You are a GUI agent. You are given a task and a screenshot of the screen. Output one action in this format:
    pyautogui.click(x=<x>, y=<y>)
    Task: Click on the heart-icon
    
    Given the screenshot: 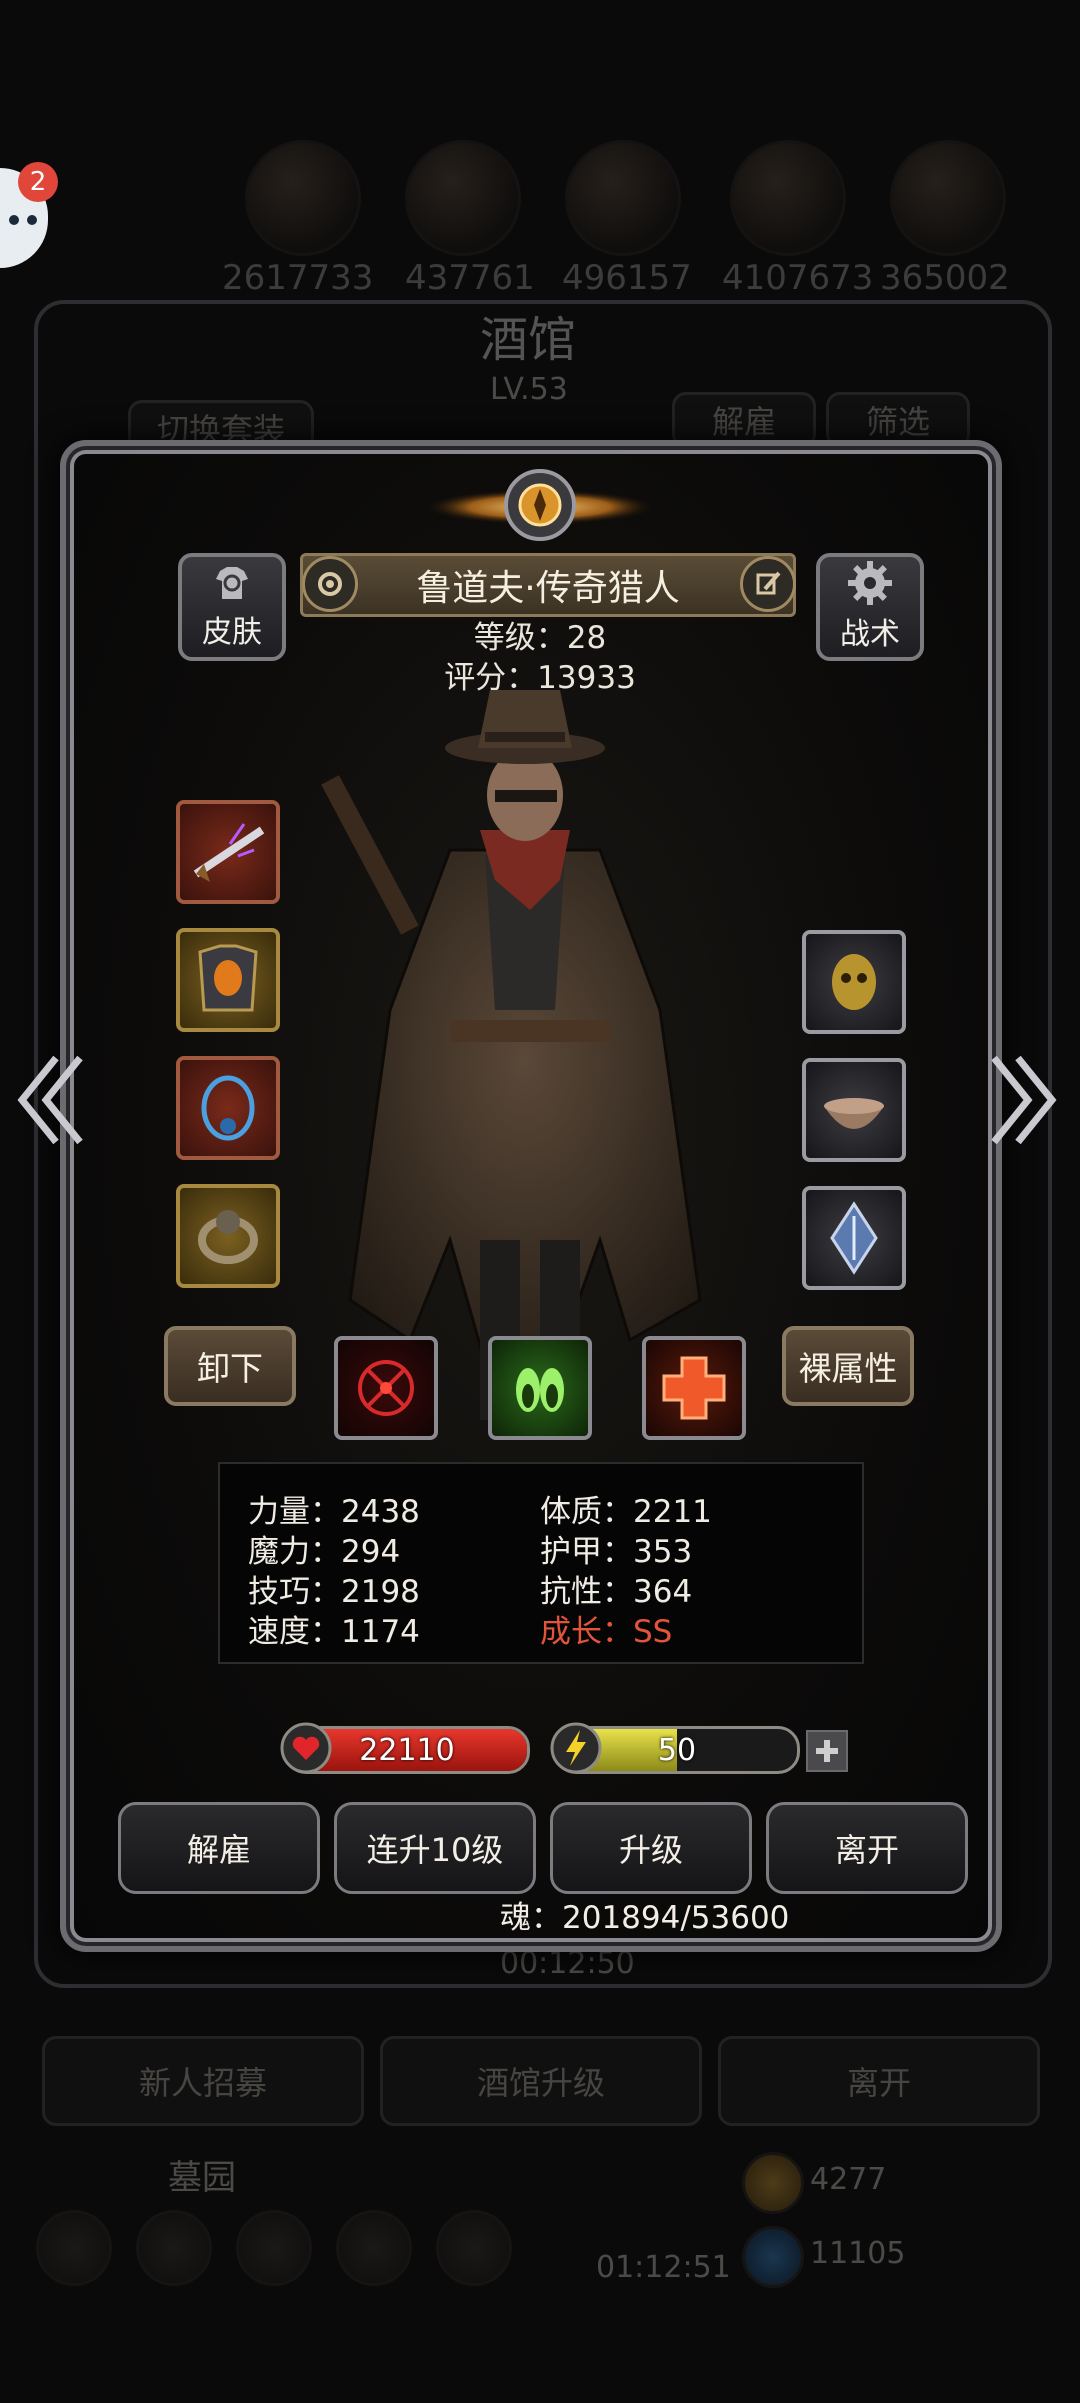 What is the action you would take?
    pyautogui.click(x=306, y=1748)
    